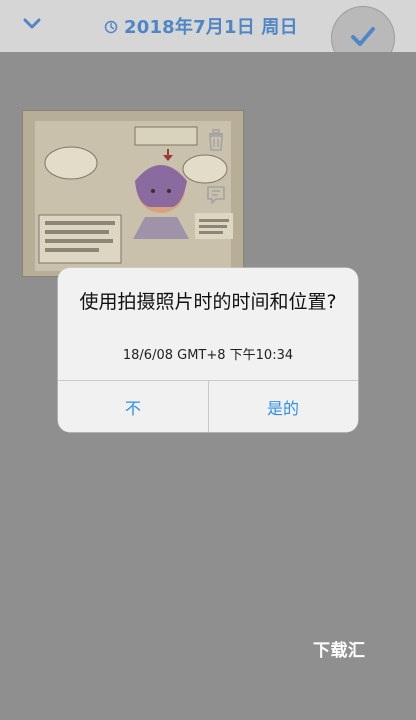 This screenshot has width=416, height=720. Describe the element at coordinates (133, 406) in the screenshot. I see `no-button: 不` at that location.